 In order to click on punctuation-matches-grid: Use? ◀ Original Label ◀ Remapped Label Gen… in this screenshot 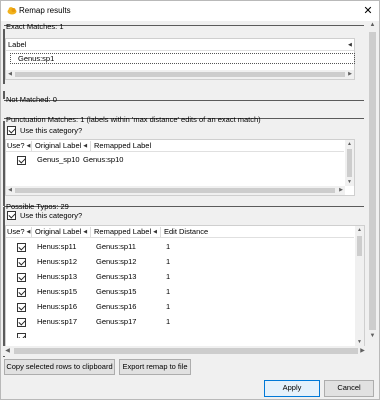, I will do `click(180, 167)`.